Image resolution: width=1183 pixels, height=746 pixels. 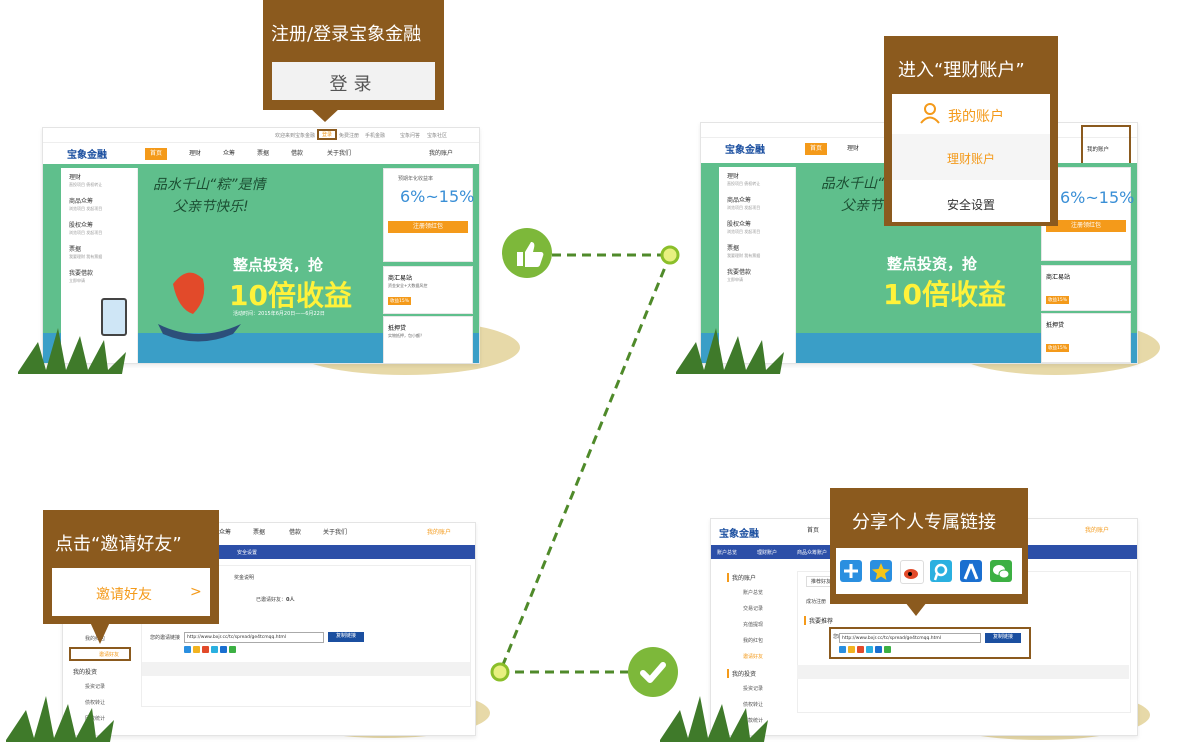 What do you see at coordinates (1086, 288) in the screenshot?
I see `product-card-1: 商汇易站 收益15%` at bounding box center [1086, 288].